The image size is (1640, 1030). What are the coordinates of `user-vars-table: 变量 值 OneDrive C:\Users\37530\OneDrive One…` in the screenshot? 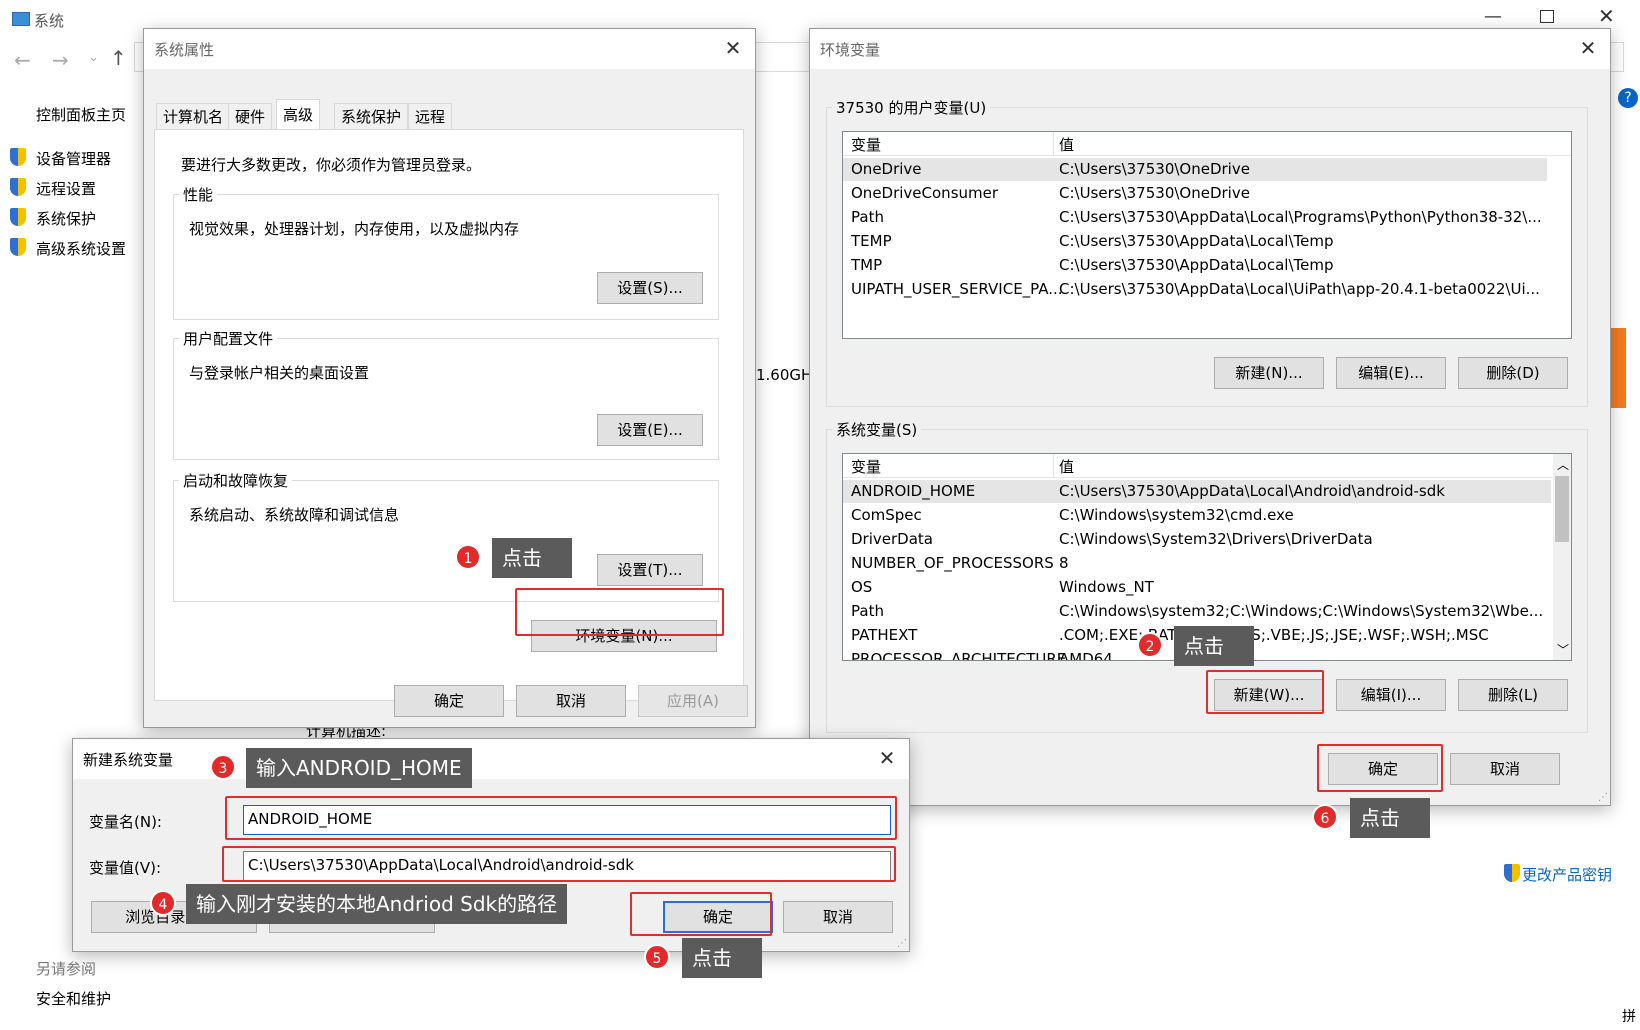 It's located at (1207, 235).